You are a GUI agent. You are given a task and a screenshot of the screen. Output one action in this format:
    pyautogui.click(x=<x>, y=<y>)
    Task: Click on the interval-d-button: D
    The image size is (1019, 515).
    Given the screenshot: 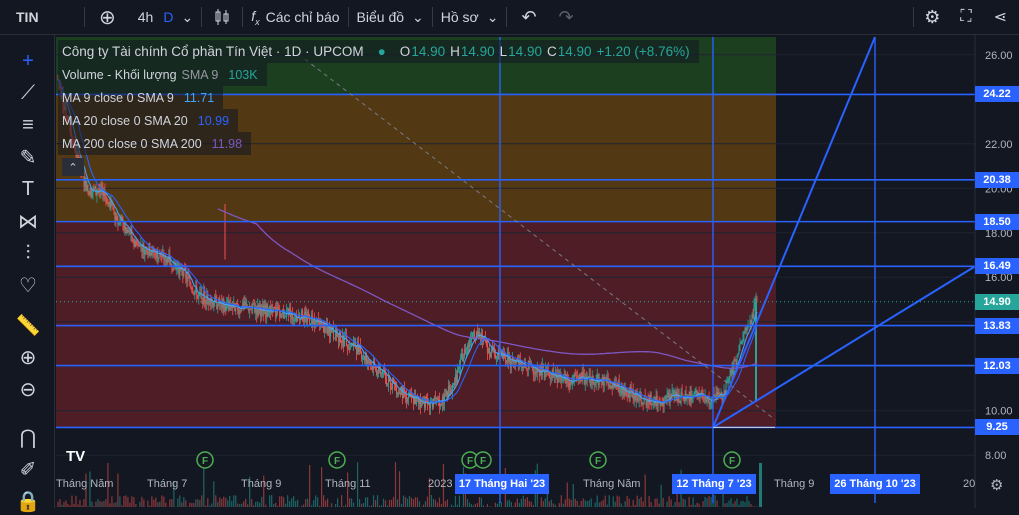 What is the action you would take?
    pyautogui.click(x=168, y=17)
    